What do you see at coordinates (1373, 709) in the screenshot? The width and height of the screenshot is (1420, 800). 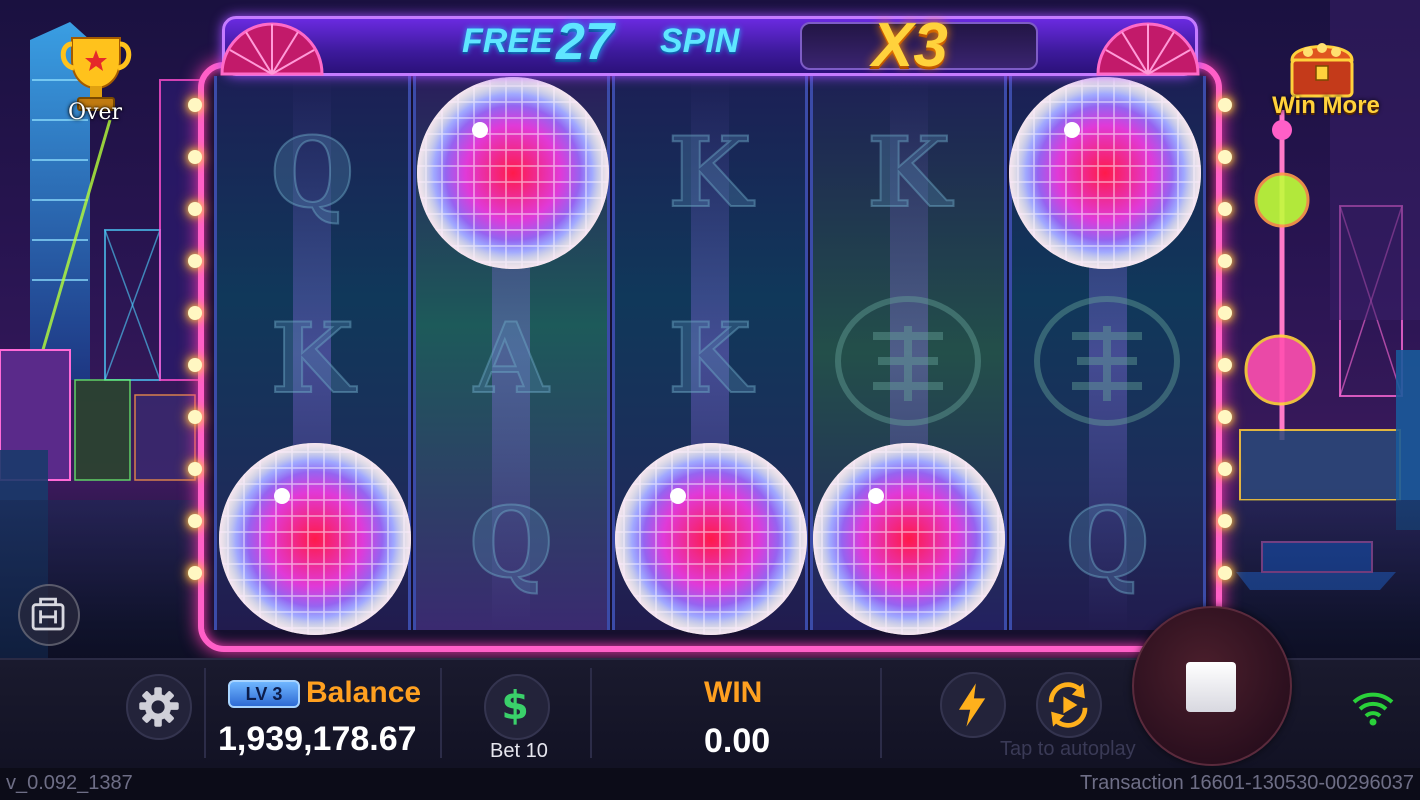 I see `wifi-icon` at bounding box center [1373, 709].